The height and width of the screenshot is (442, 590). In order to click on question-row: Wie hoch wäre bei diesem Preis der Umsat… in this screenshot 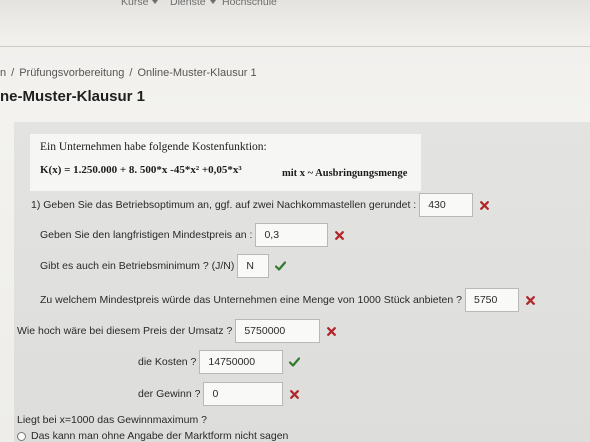, I will do `click(177, 331)`.